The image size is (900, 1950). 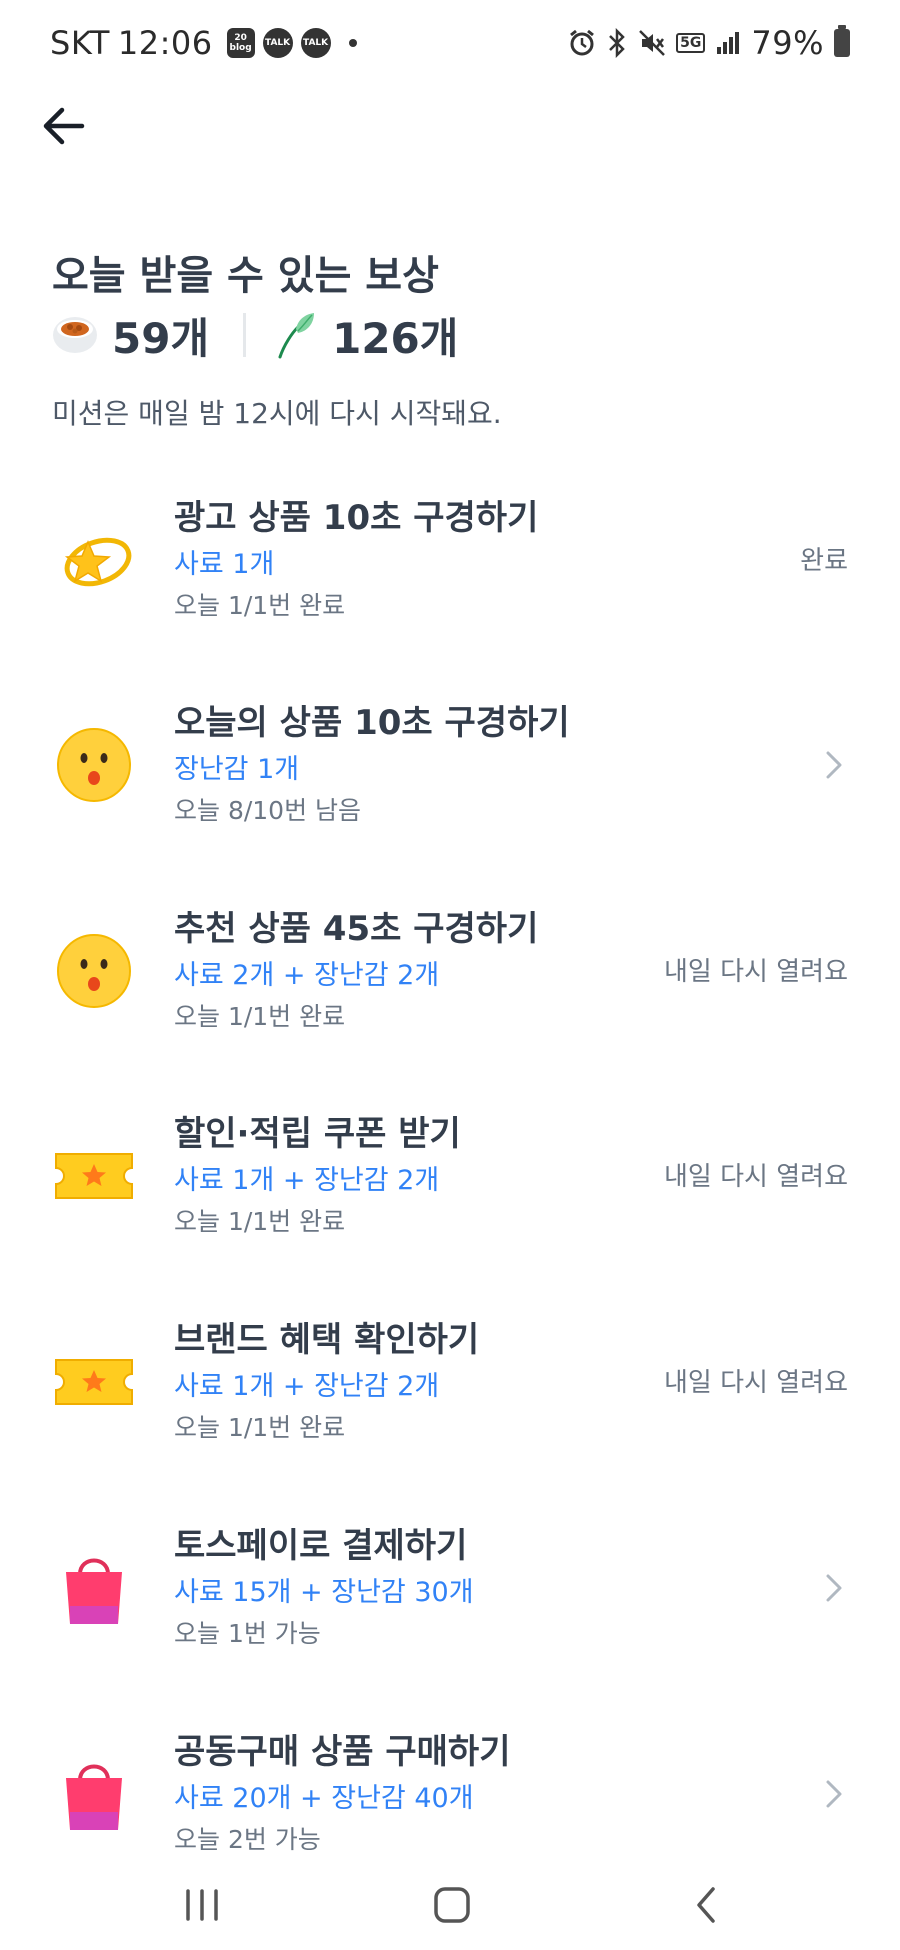 I want to click on toy-feather-icon, so click(x=296, y=336).